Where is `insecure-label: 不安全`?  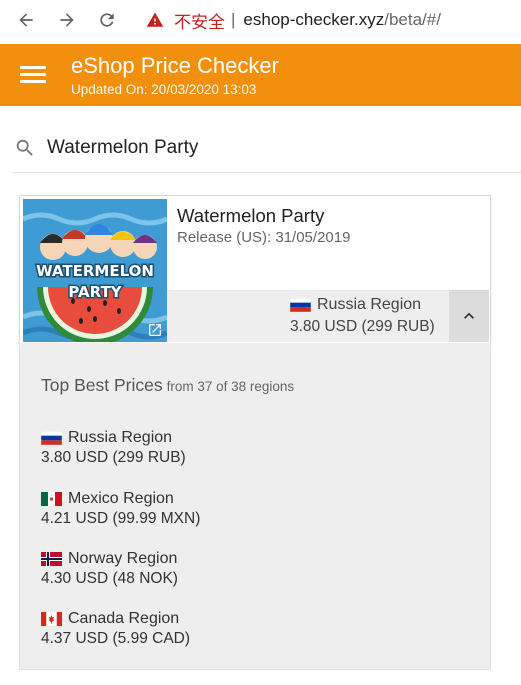
insecure-label: 不安全 is located at coordinates (199, 22).